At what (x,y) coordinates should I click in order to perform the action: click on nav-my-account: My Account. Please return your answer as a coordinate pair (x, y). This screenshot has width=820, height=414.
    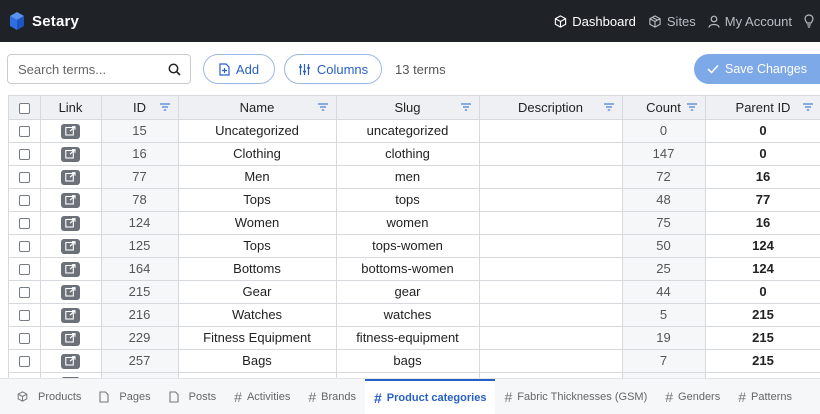
    Looking at the image, I should click on (750, 21).